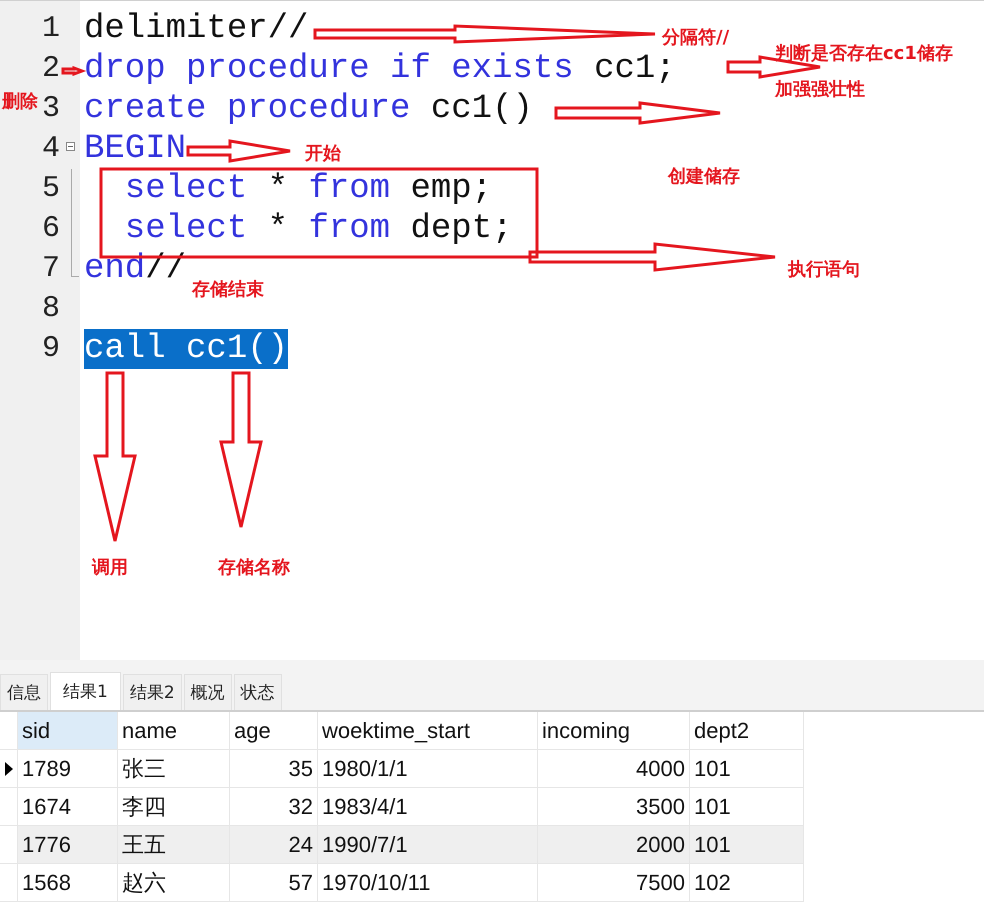  Describe the element at coordinates (747, 883) in the screenshot. I see `table-cell: 102` at that location.